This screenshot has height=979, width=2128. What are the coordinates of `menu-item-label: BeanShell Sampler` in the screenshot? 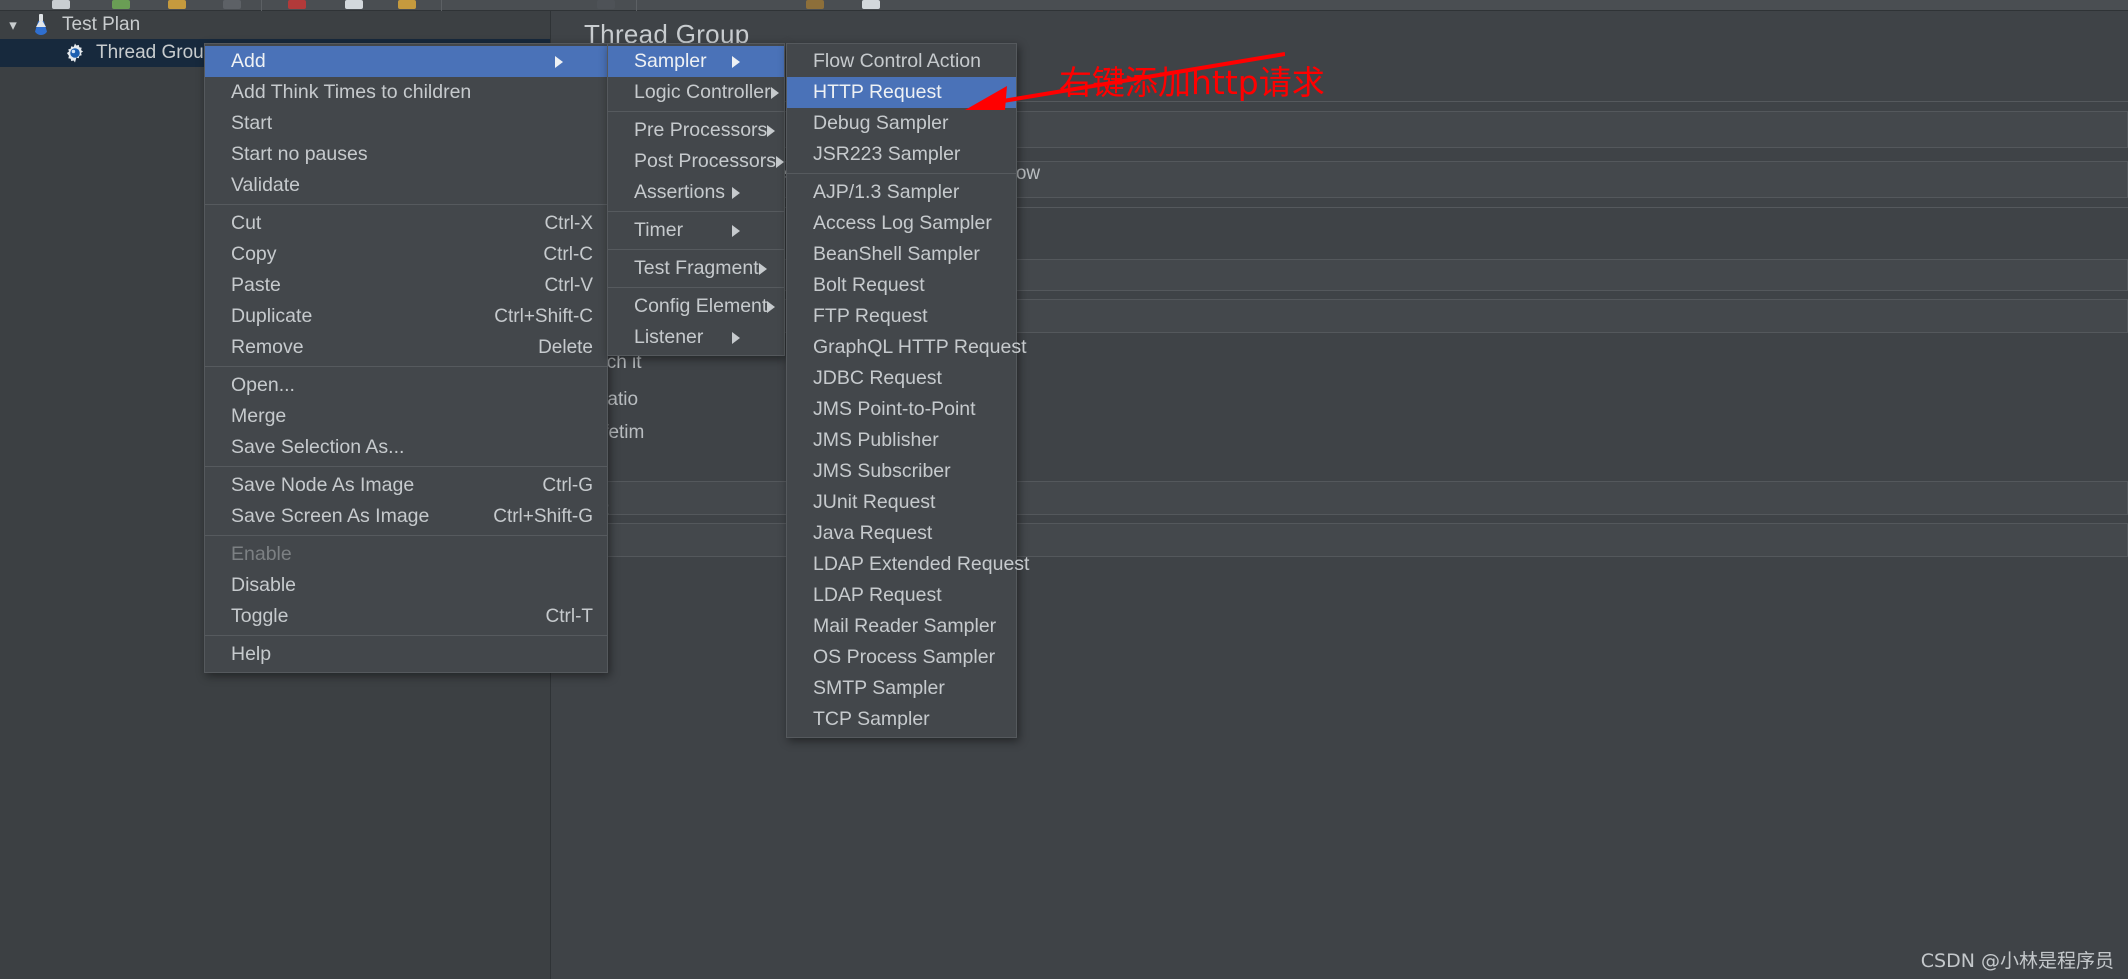 It's located at (896, 254).